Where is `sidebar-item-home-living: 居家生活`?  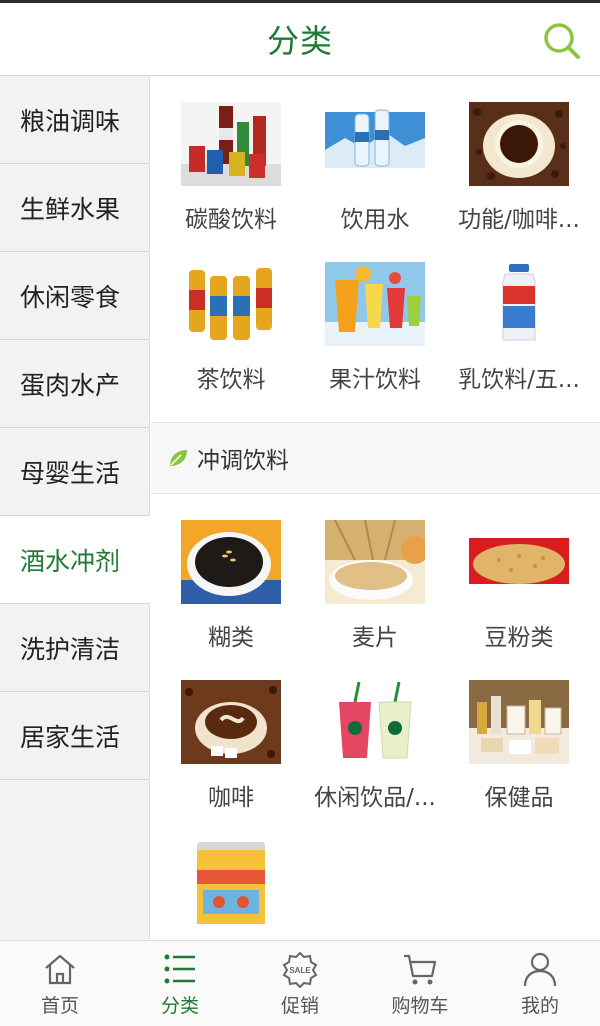 sidebar-item-home-living: 居家生活 is located at coordinates (74, 736).